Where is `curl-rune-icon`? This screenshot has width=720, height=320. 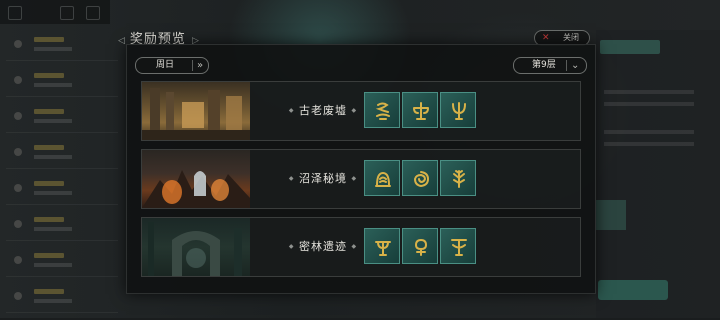 curl-rune-icon is located at coordinates (382, 110).